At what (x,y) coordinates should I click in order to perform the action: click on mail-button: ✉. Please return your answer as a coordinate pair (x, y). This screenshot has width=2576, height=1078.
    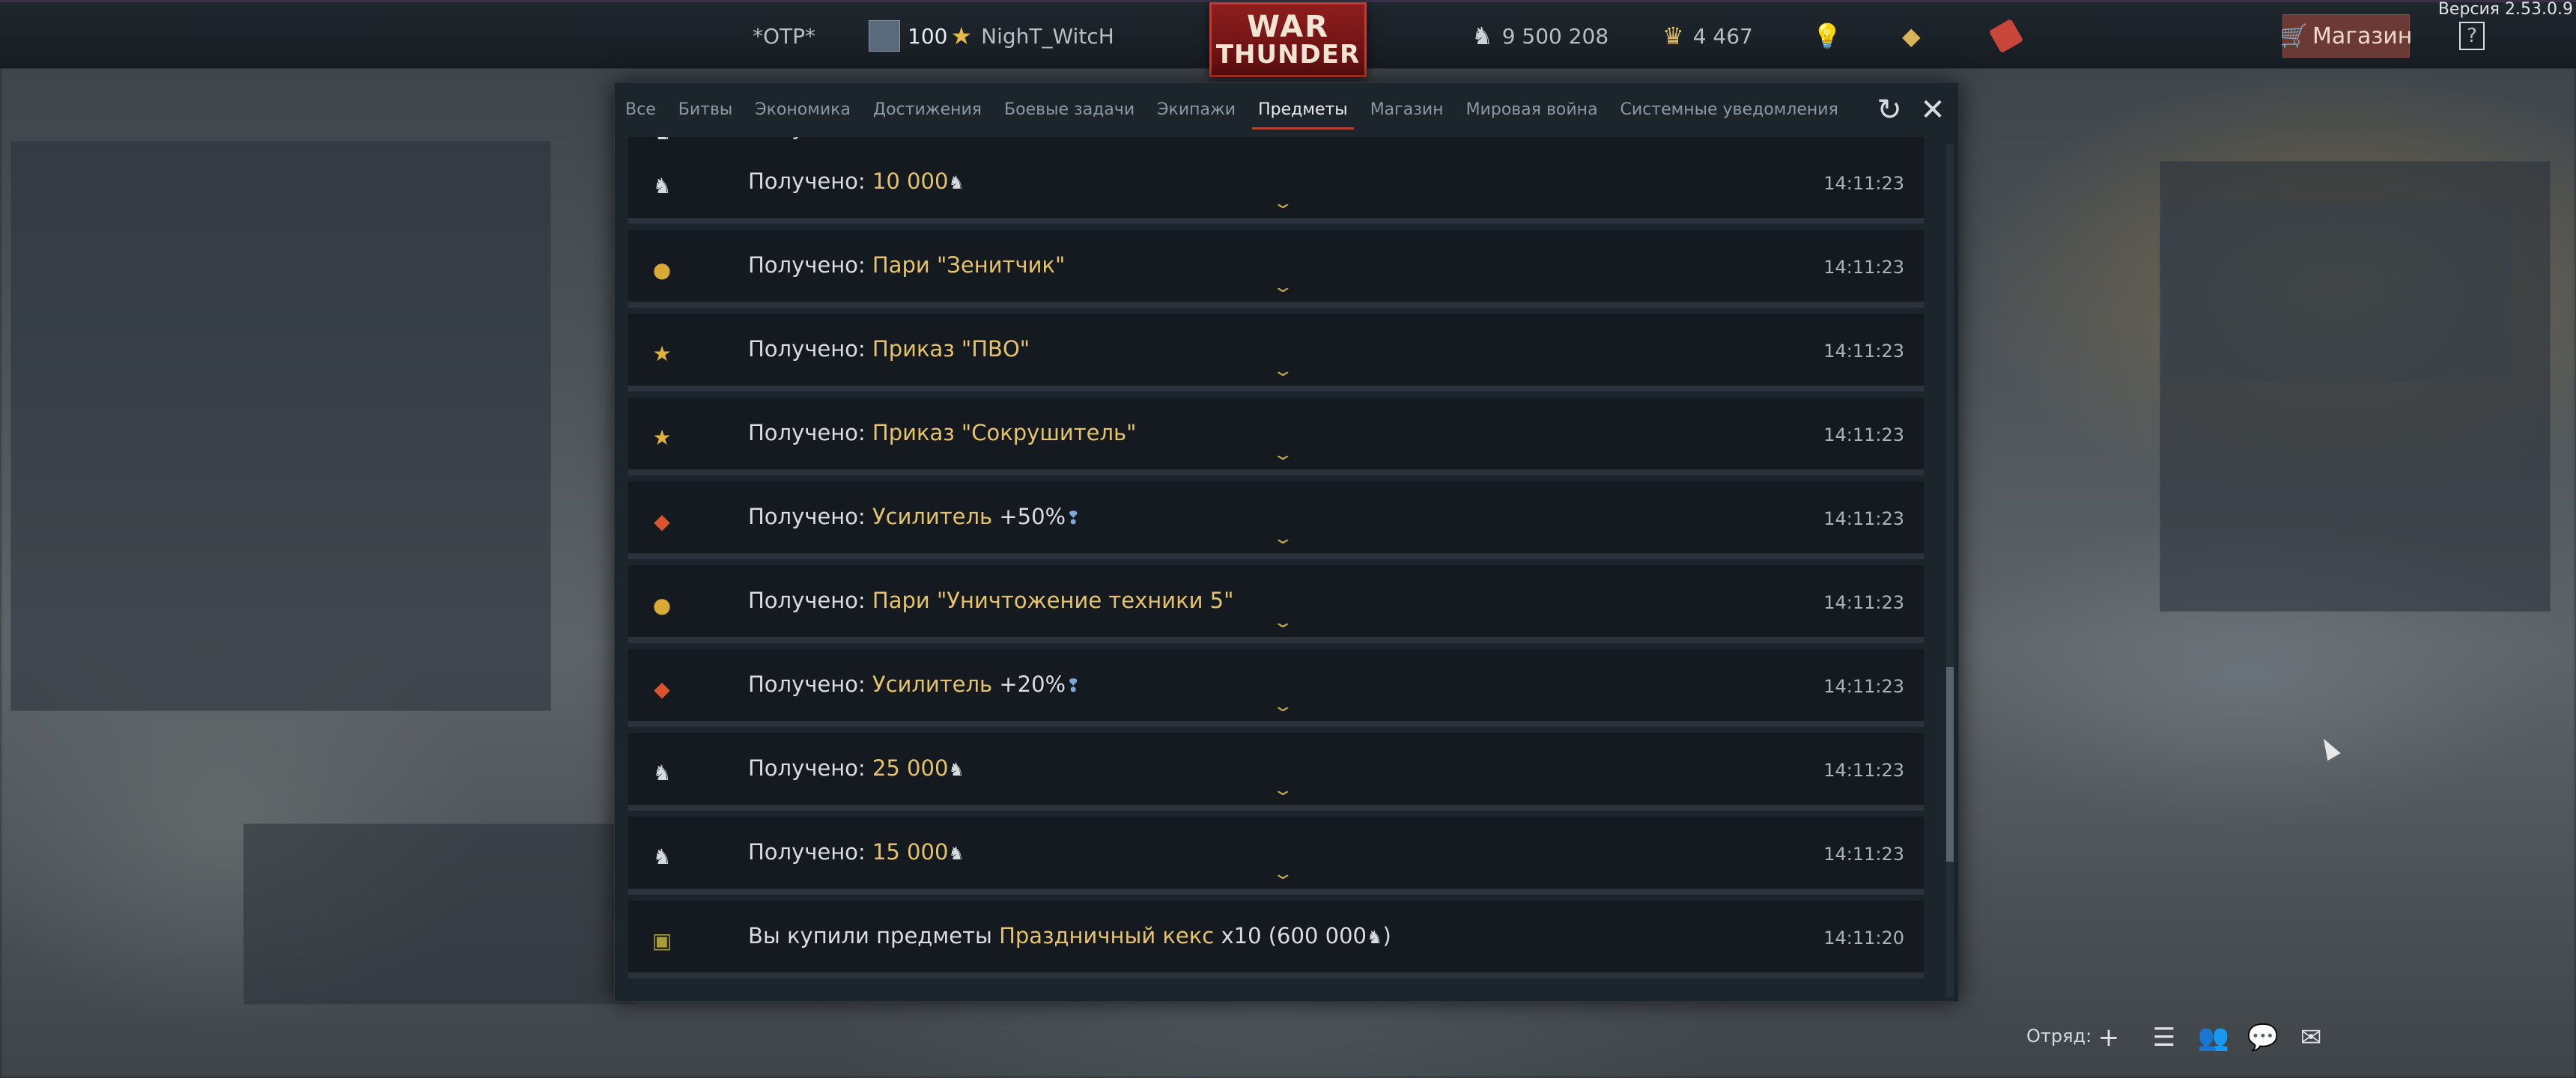
    Looking at the image, I should click on (2311, 1038).